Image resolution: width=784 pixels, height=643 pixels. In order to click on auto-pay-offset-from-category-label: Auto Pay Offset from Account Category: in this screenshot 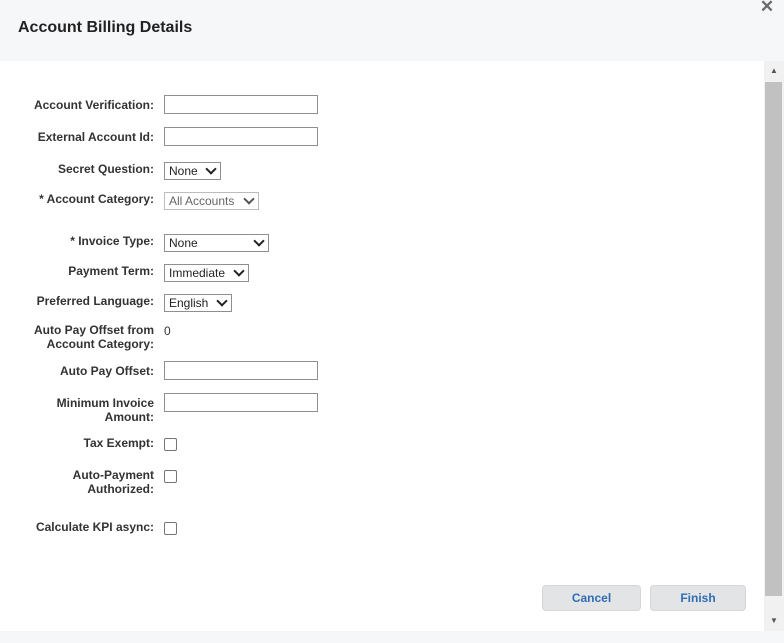, I will do `click(79, 337)`.